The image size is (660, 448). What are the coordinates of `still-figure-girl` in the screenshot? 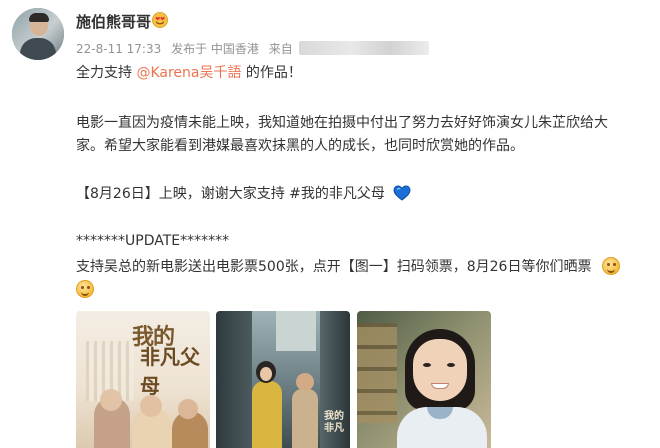 It's located at (267, 414).